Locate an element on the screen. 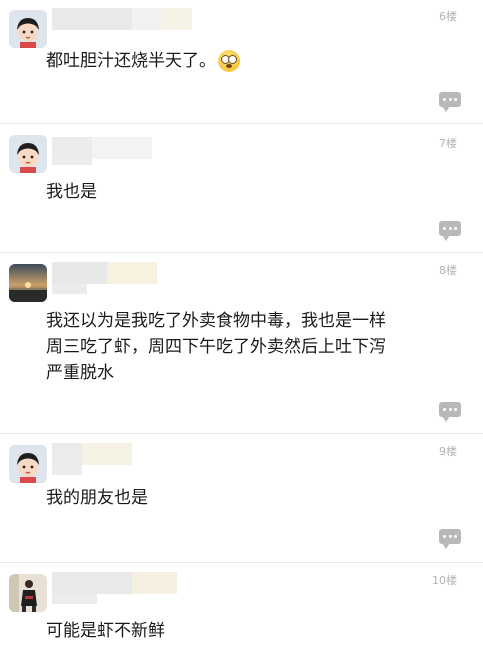 This screenshot has width=483, height=650. flushed-face-icon is located at coordinates (229, 61).